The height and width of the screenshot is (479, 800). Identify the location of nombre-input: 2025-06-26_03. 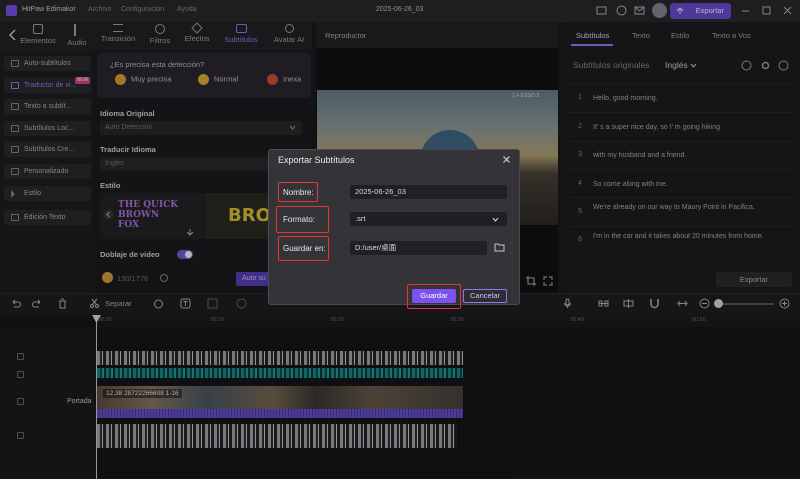
(428, 192).